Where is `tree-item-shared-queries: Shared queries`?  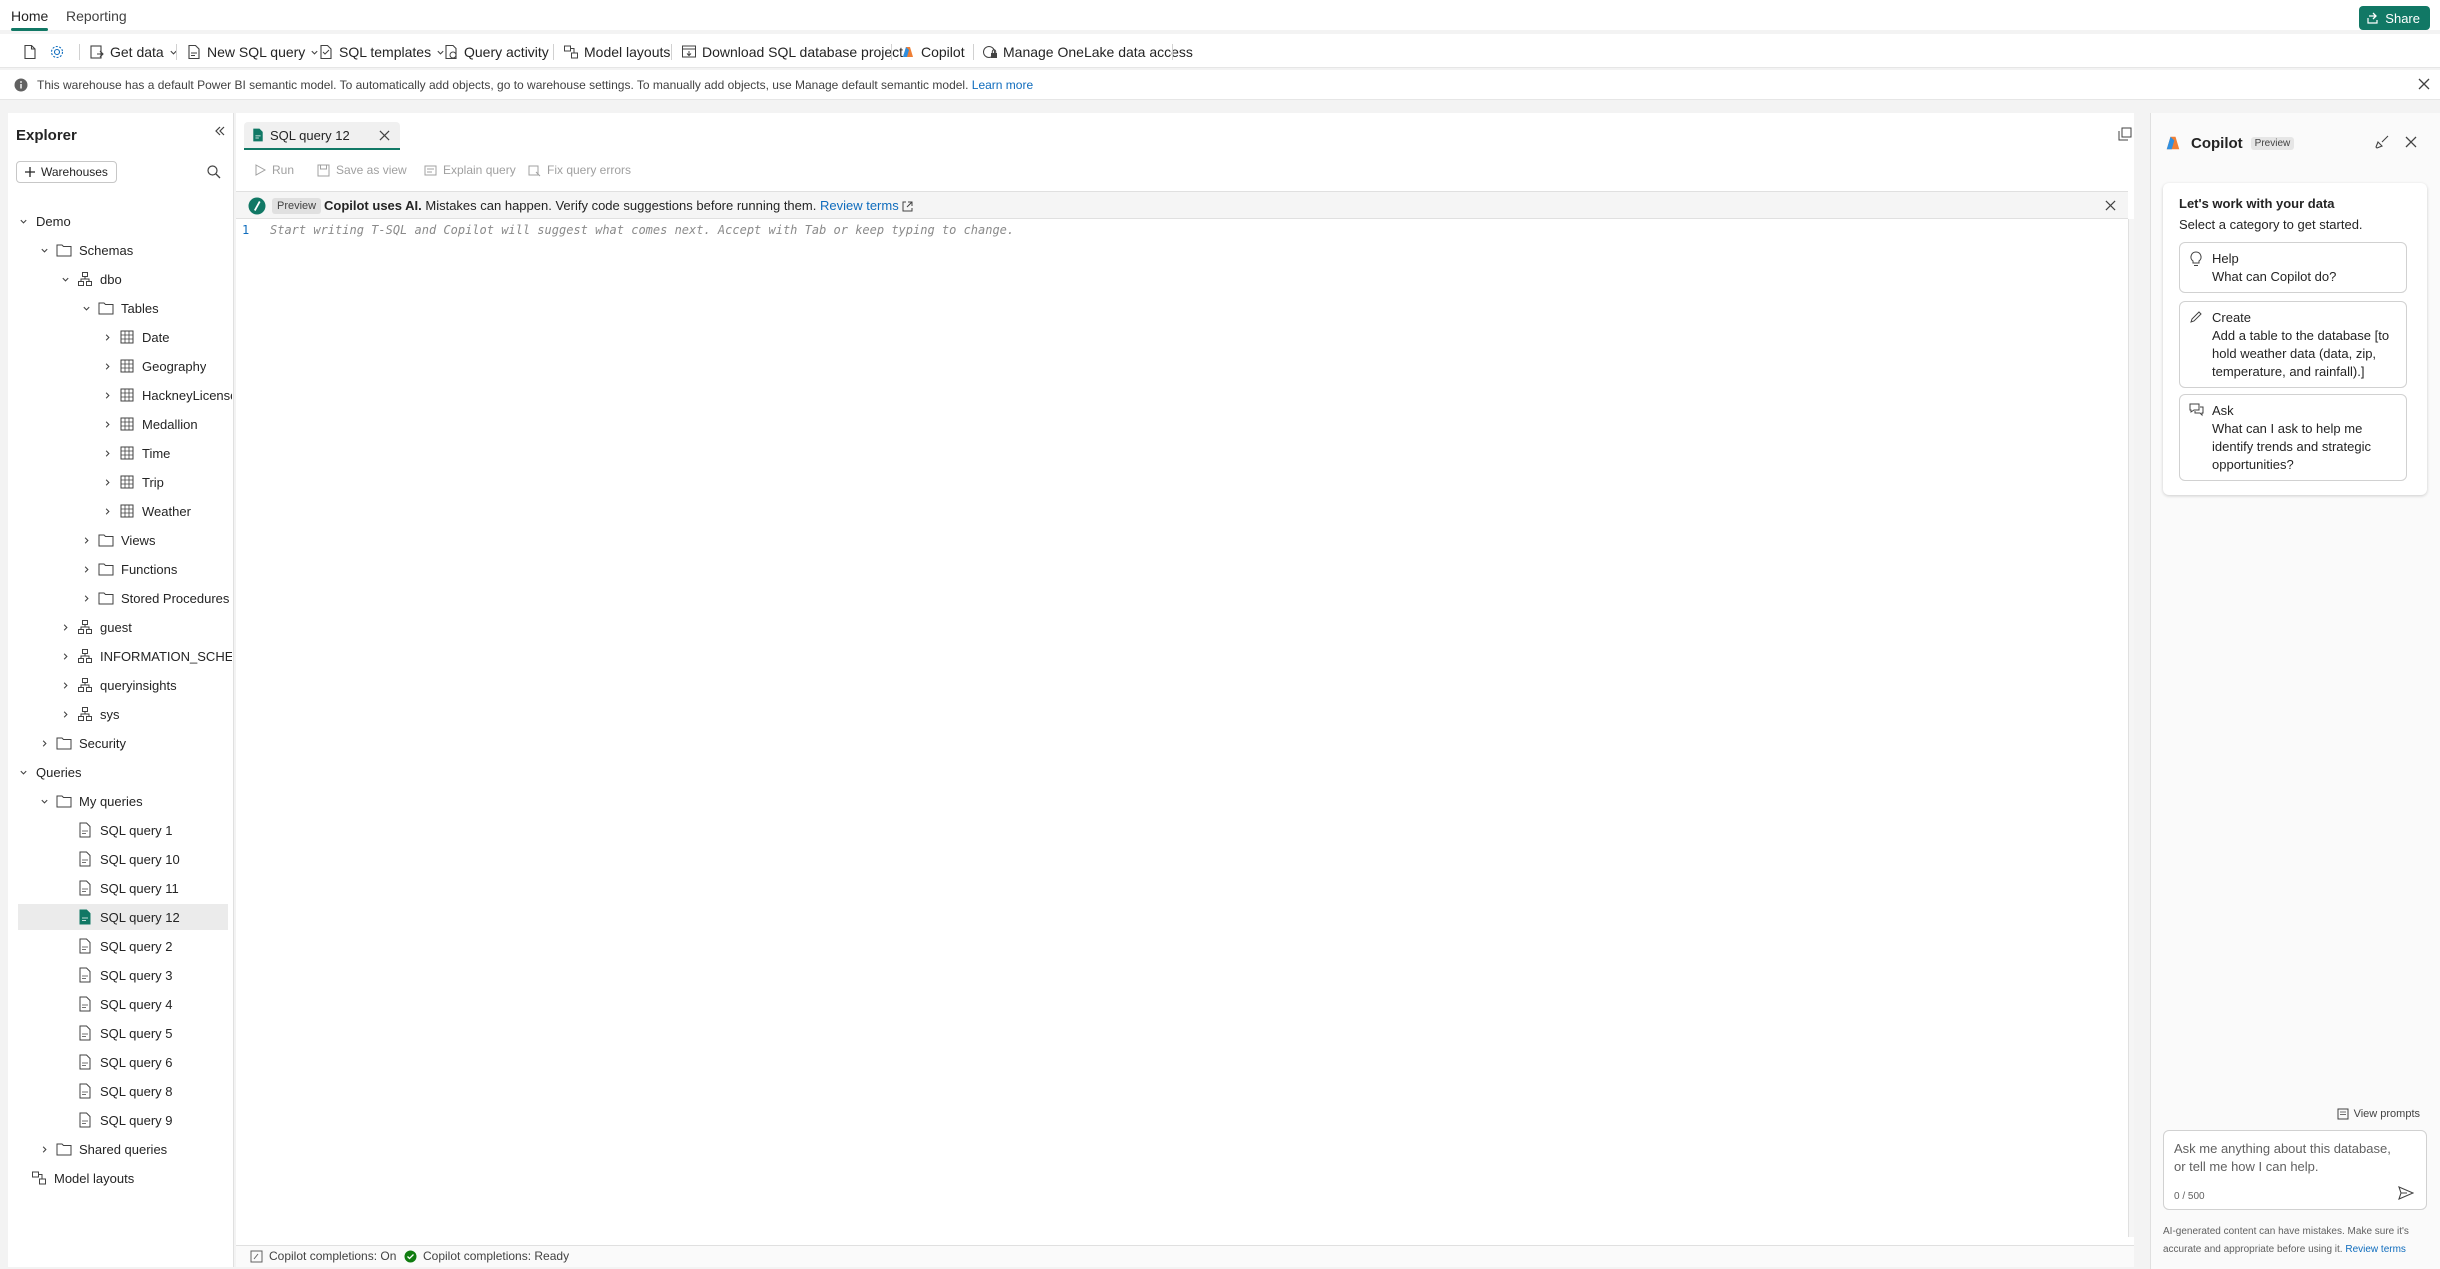
tree-item-shared-queries: Shared queries is located at coordinates (120, 1149).